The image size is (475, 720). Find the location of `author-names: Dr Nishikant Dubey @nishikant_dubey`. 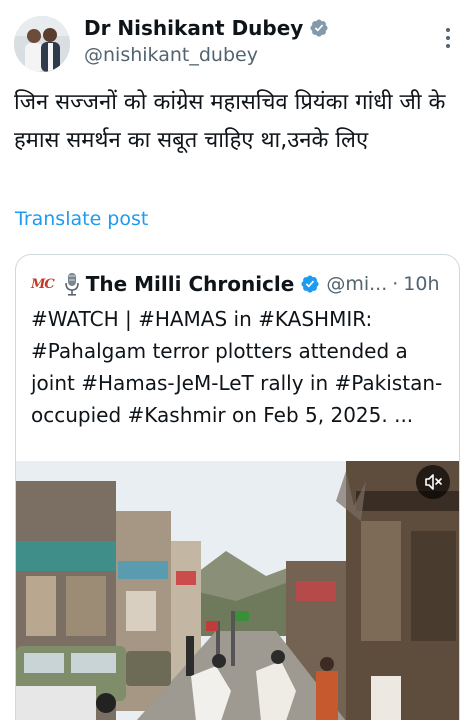

author-names: Dr Nishikant Dubey @nishikant_dubey is located at coordinates (206, 41).